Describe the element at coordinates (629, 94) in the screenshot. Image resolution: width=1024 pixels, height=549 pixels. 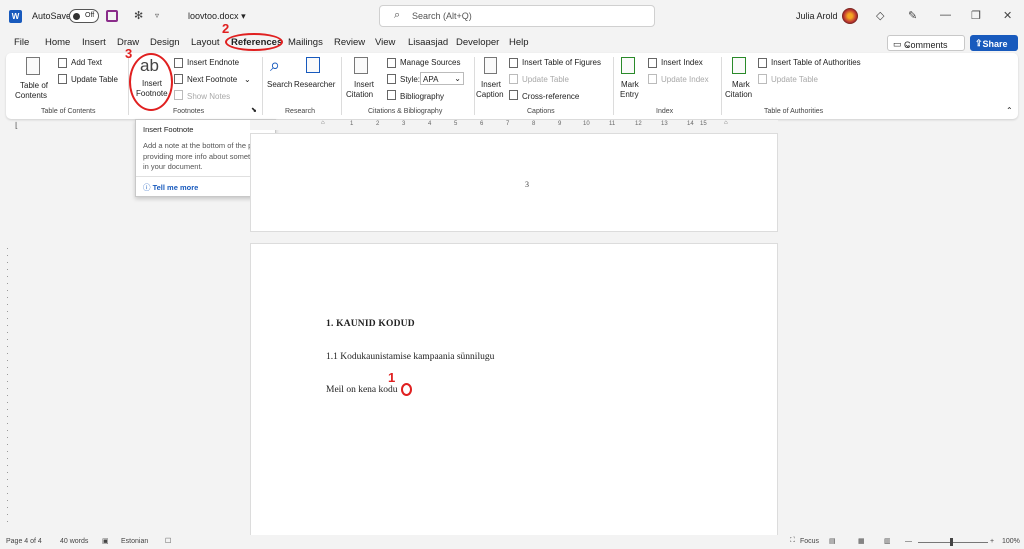
I see `mark-entry-label-2: Entry` at that location.